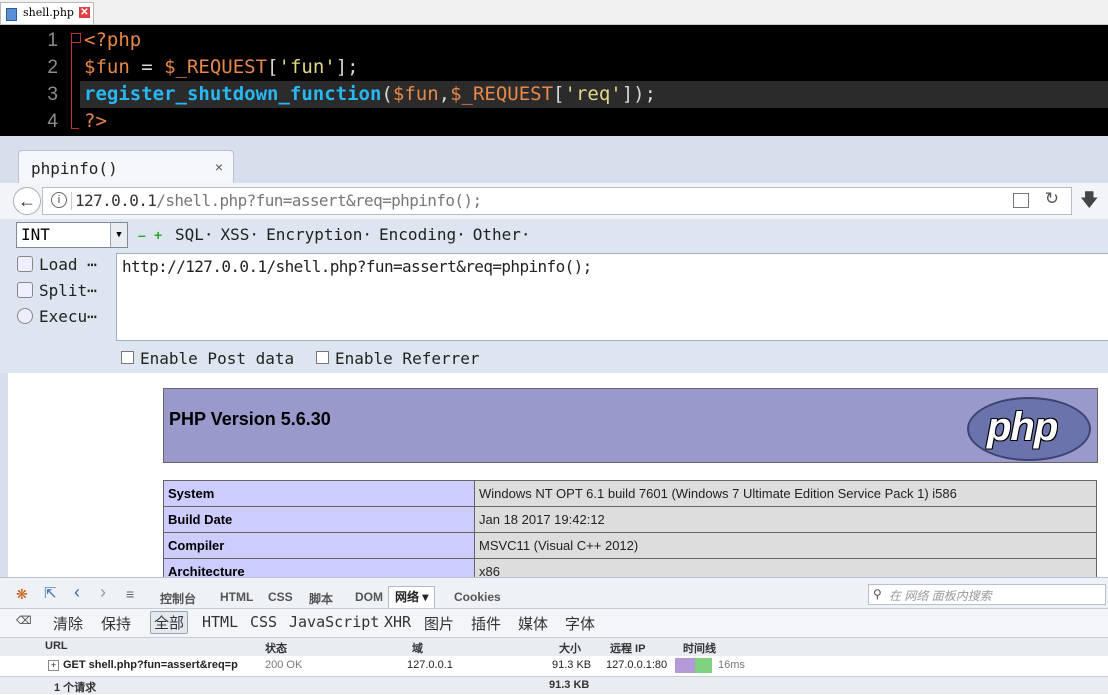 The image size is (1108, 695). I want to click on menu-encryption: Encryption·, so click(319, 234).